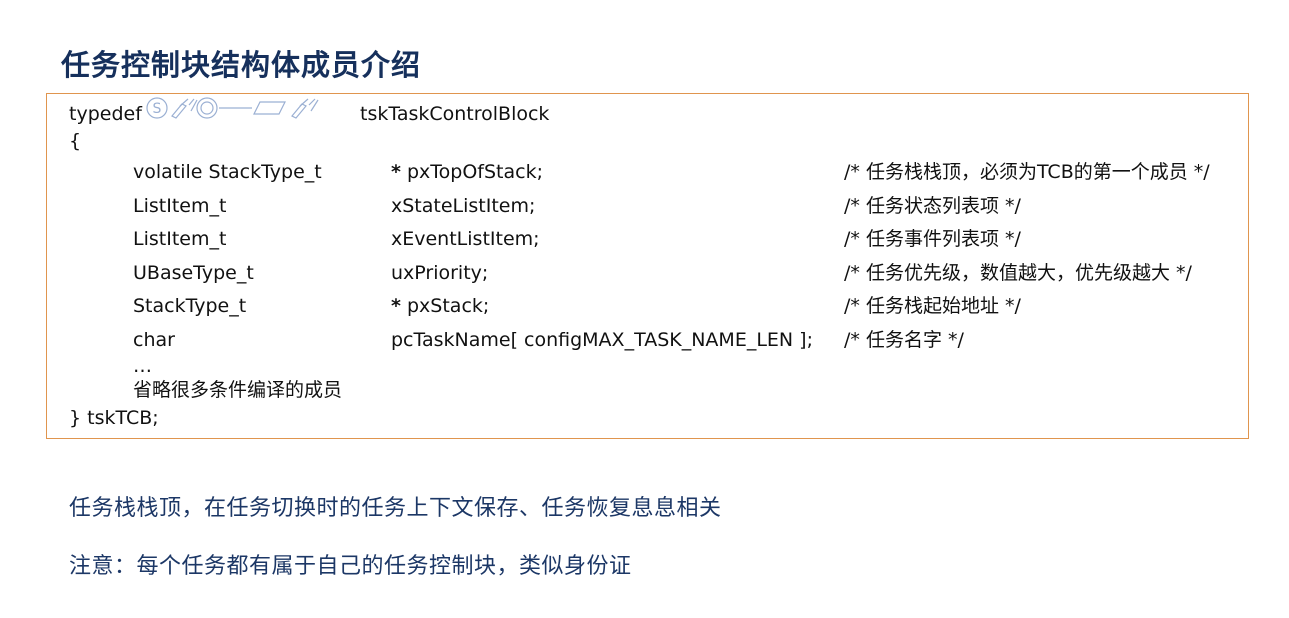 This screenshot has width=1289, height=618. Describe the element at coordinates (238, 390) in the screenshot. I see `omitted-members-note: 省略很多条件编译的成员` at that location.